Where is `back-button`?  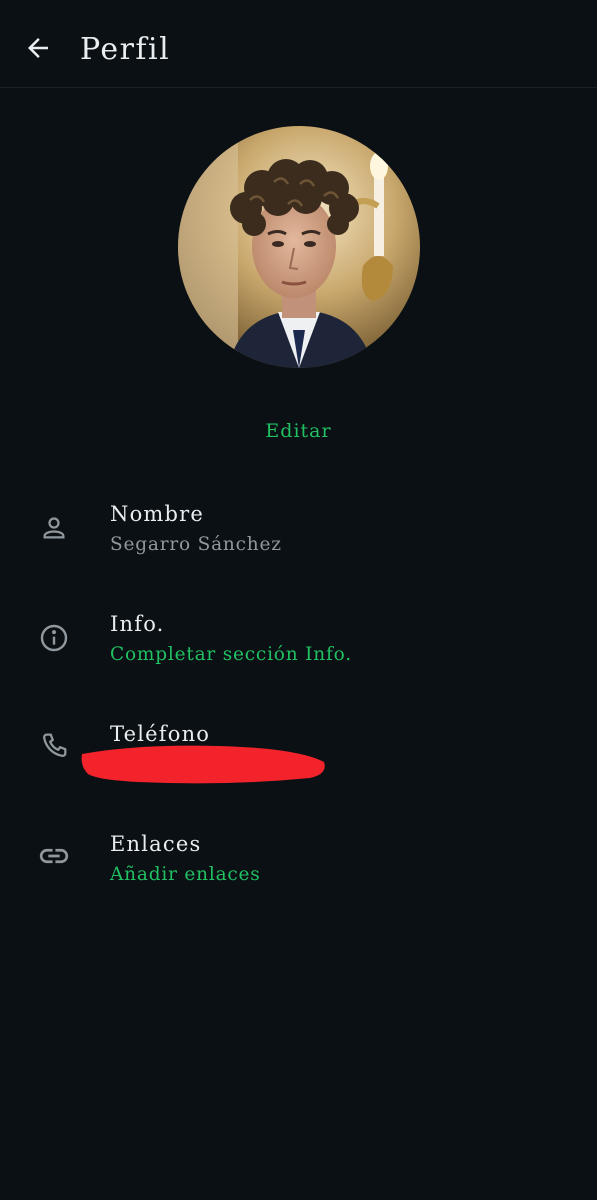 back-button is located at coordinates (38, 48).